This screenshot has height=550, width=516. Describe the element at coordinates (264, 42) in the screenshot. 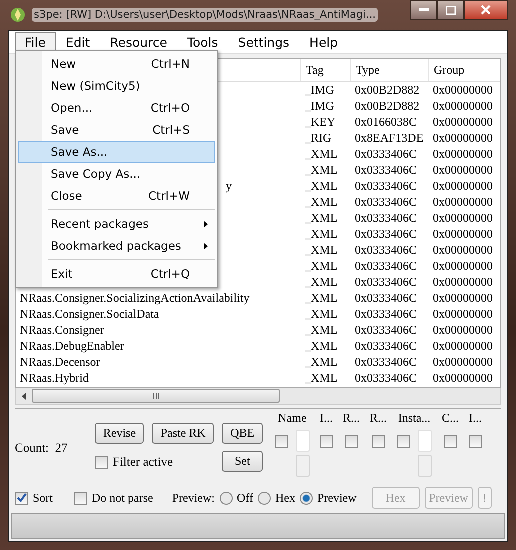

I see `menu-item: Settings` at that location.